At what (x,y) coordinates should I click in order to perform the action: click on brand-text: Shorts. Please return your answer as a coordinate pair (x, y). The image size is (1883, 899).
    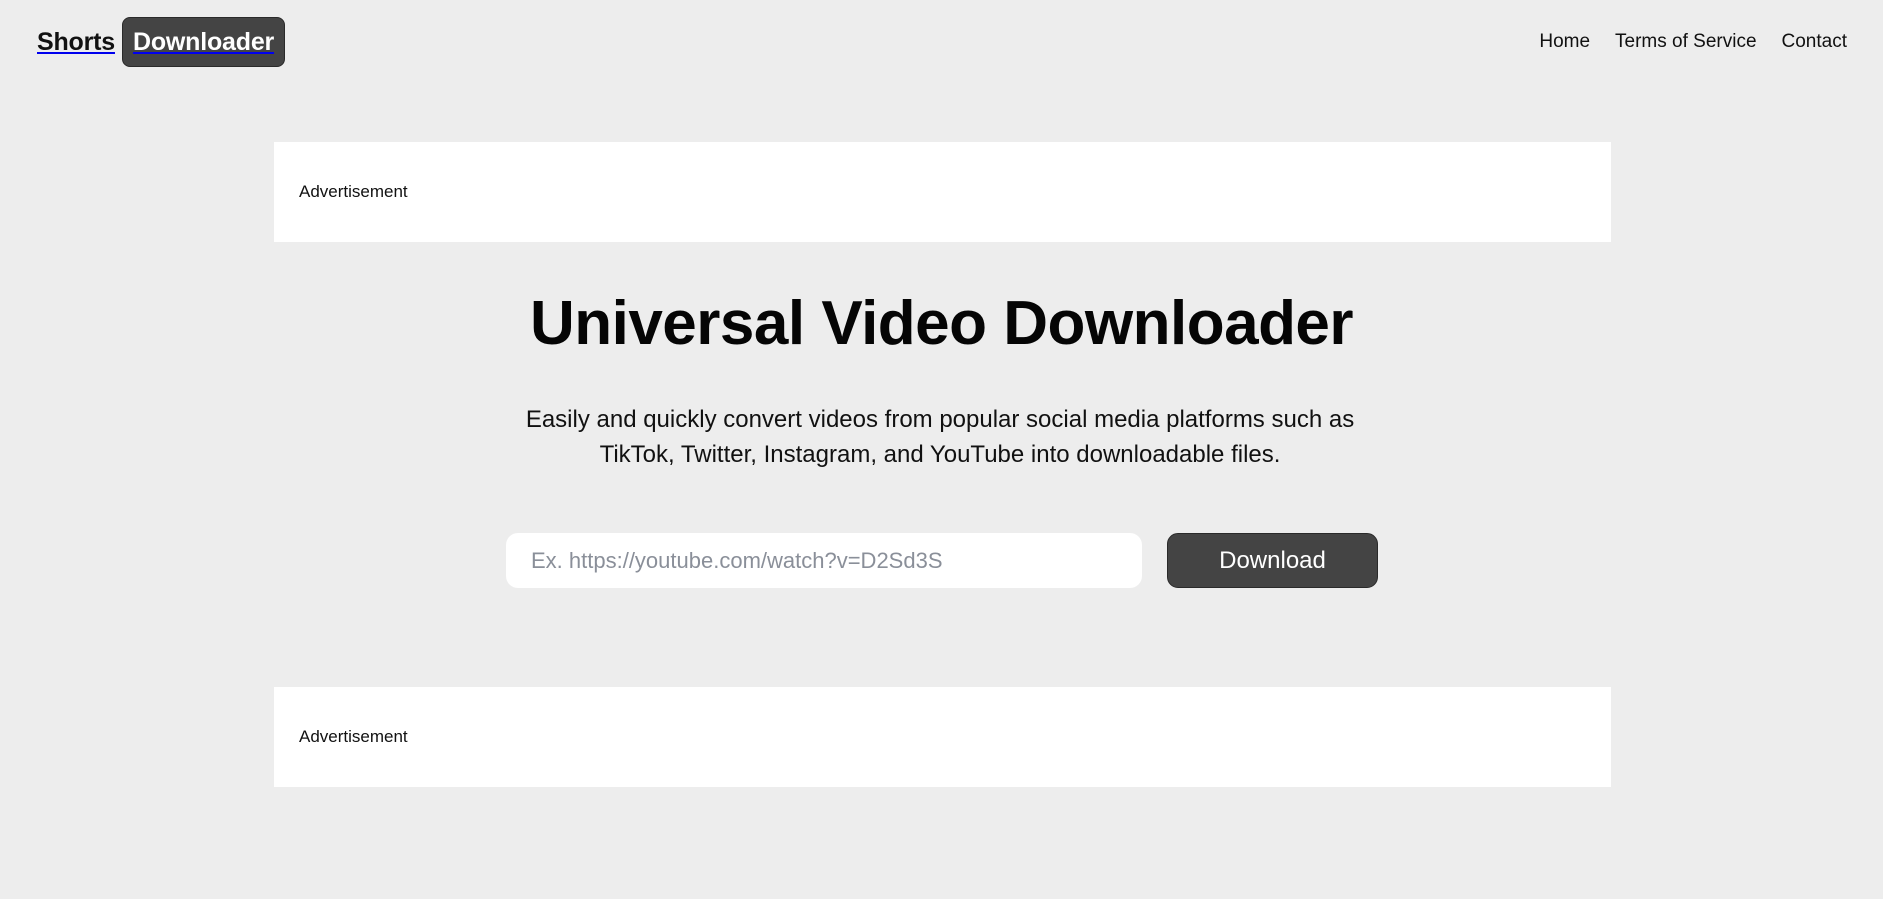
    Looking at the image, I should click on (76, 41).